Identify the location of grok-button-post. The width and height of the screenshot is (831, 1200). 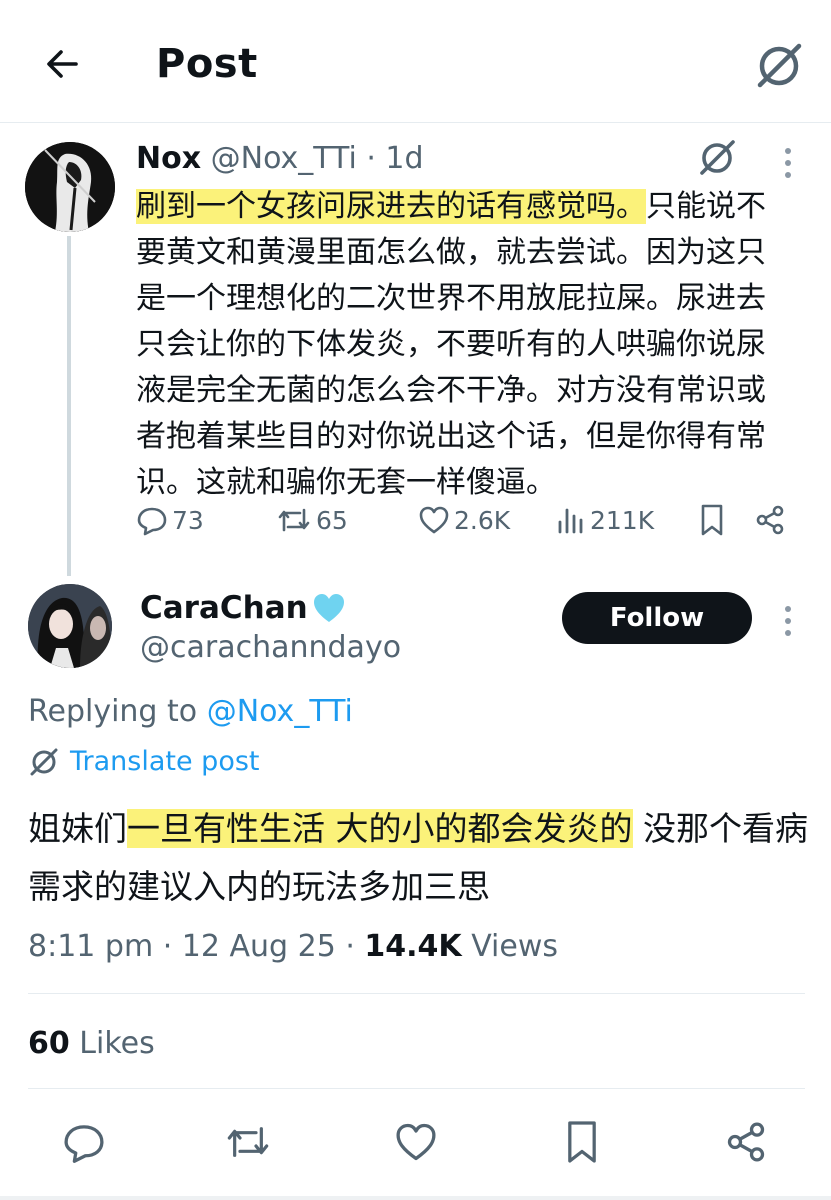
(717, 157).